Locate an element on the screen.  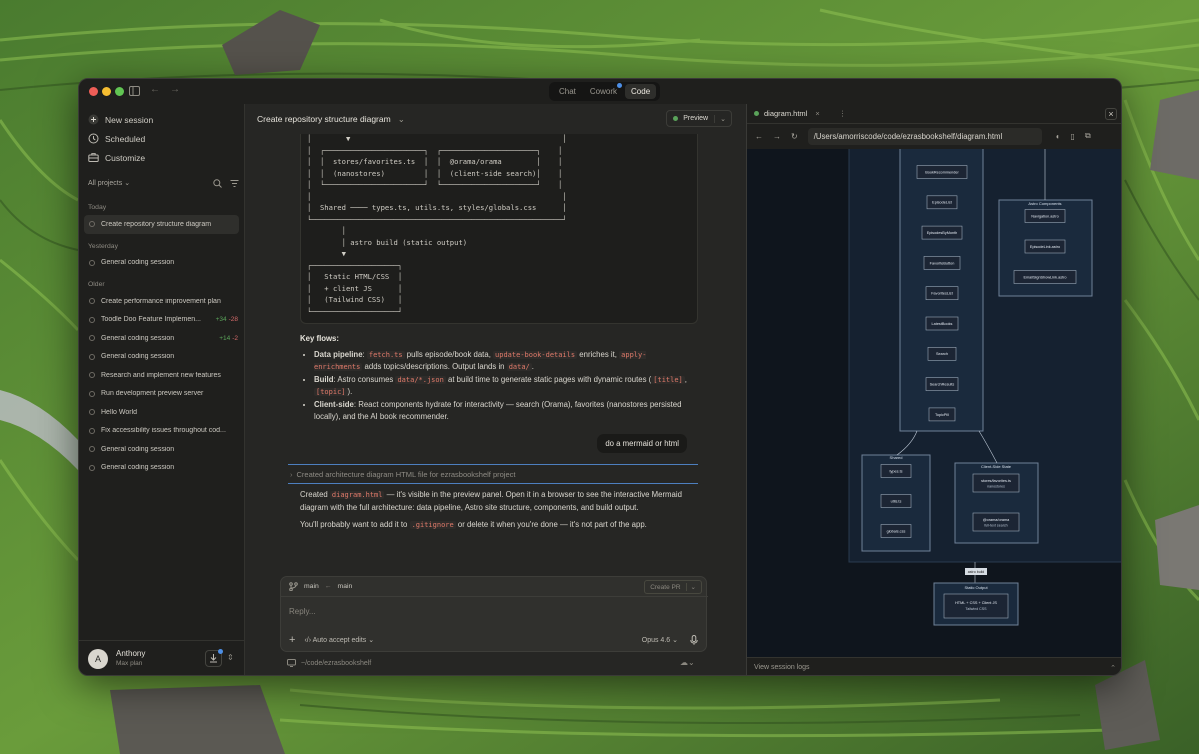
session-item: Research and implement new features is located at coordinates (161, 375).